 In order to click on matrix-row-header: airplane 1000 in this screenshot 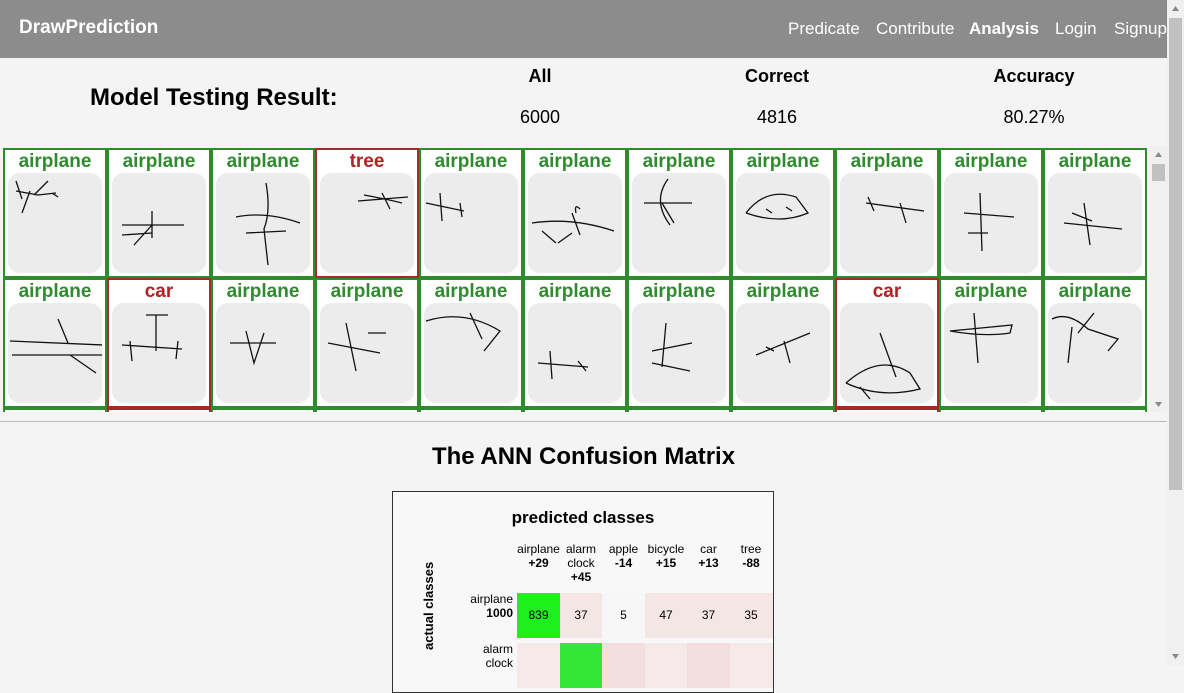, I will do `click(483, 606)`.